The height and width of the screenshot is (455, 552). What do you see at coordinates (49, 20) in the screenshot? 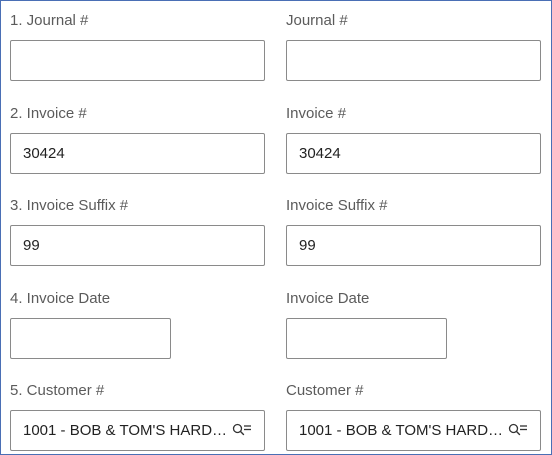
I see `journal-label: 1. Journal #` at bounding box center [49, 20].